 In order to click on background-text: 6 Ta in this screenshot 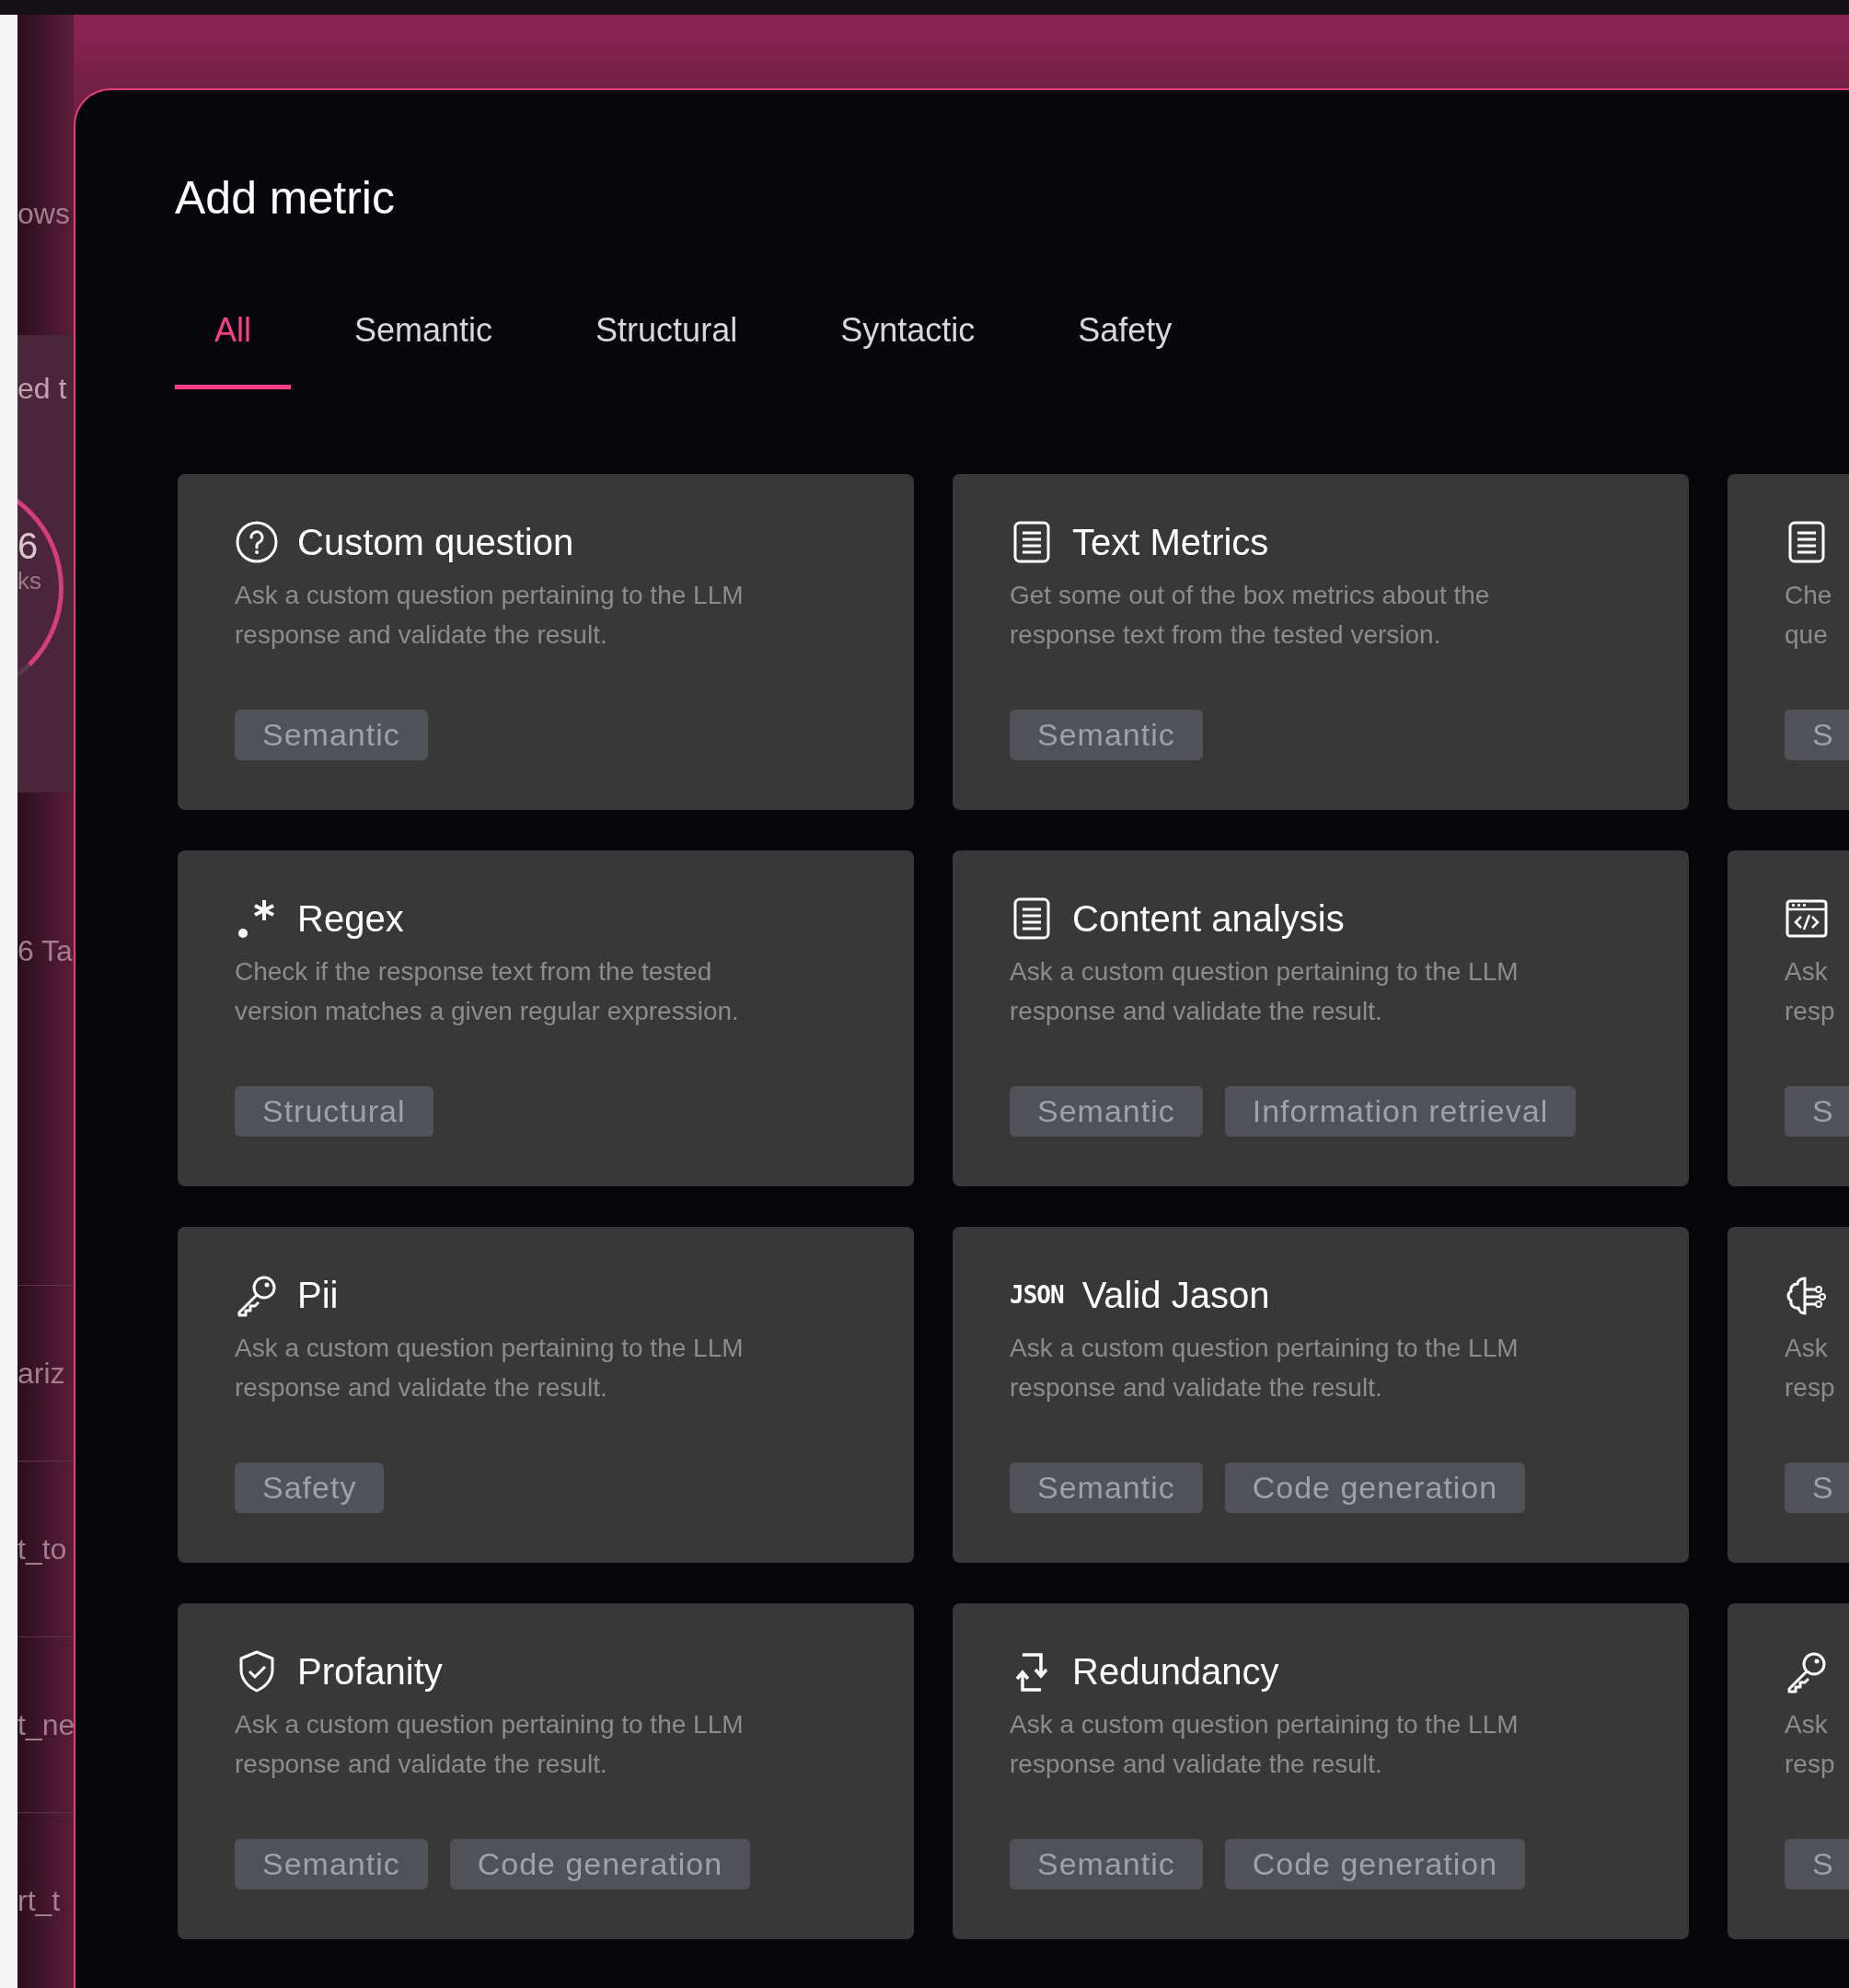, I will do `click(45, 951)`.